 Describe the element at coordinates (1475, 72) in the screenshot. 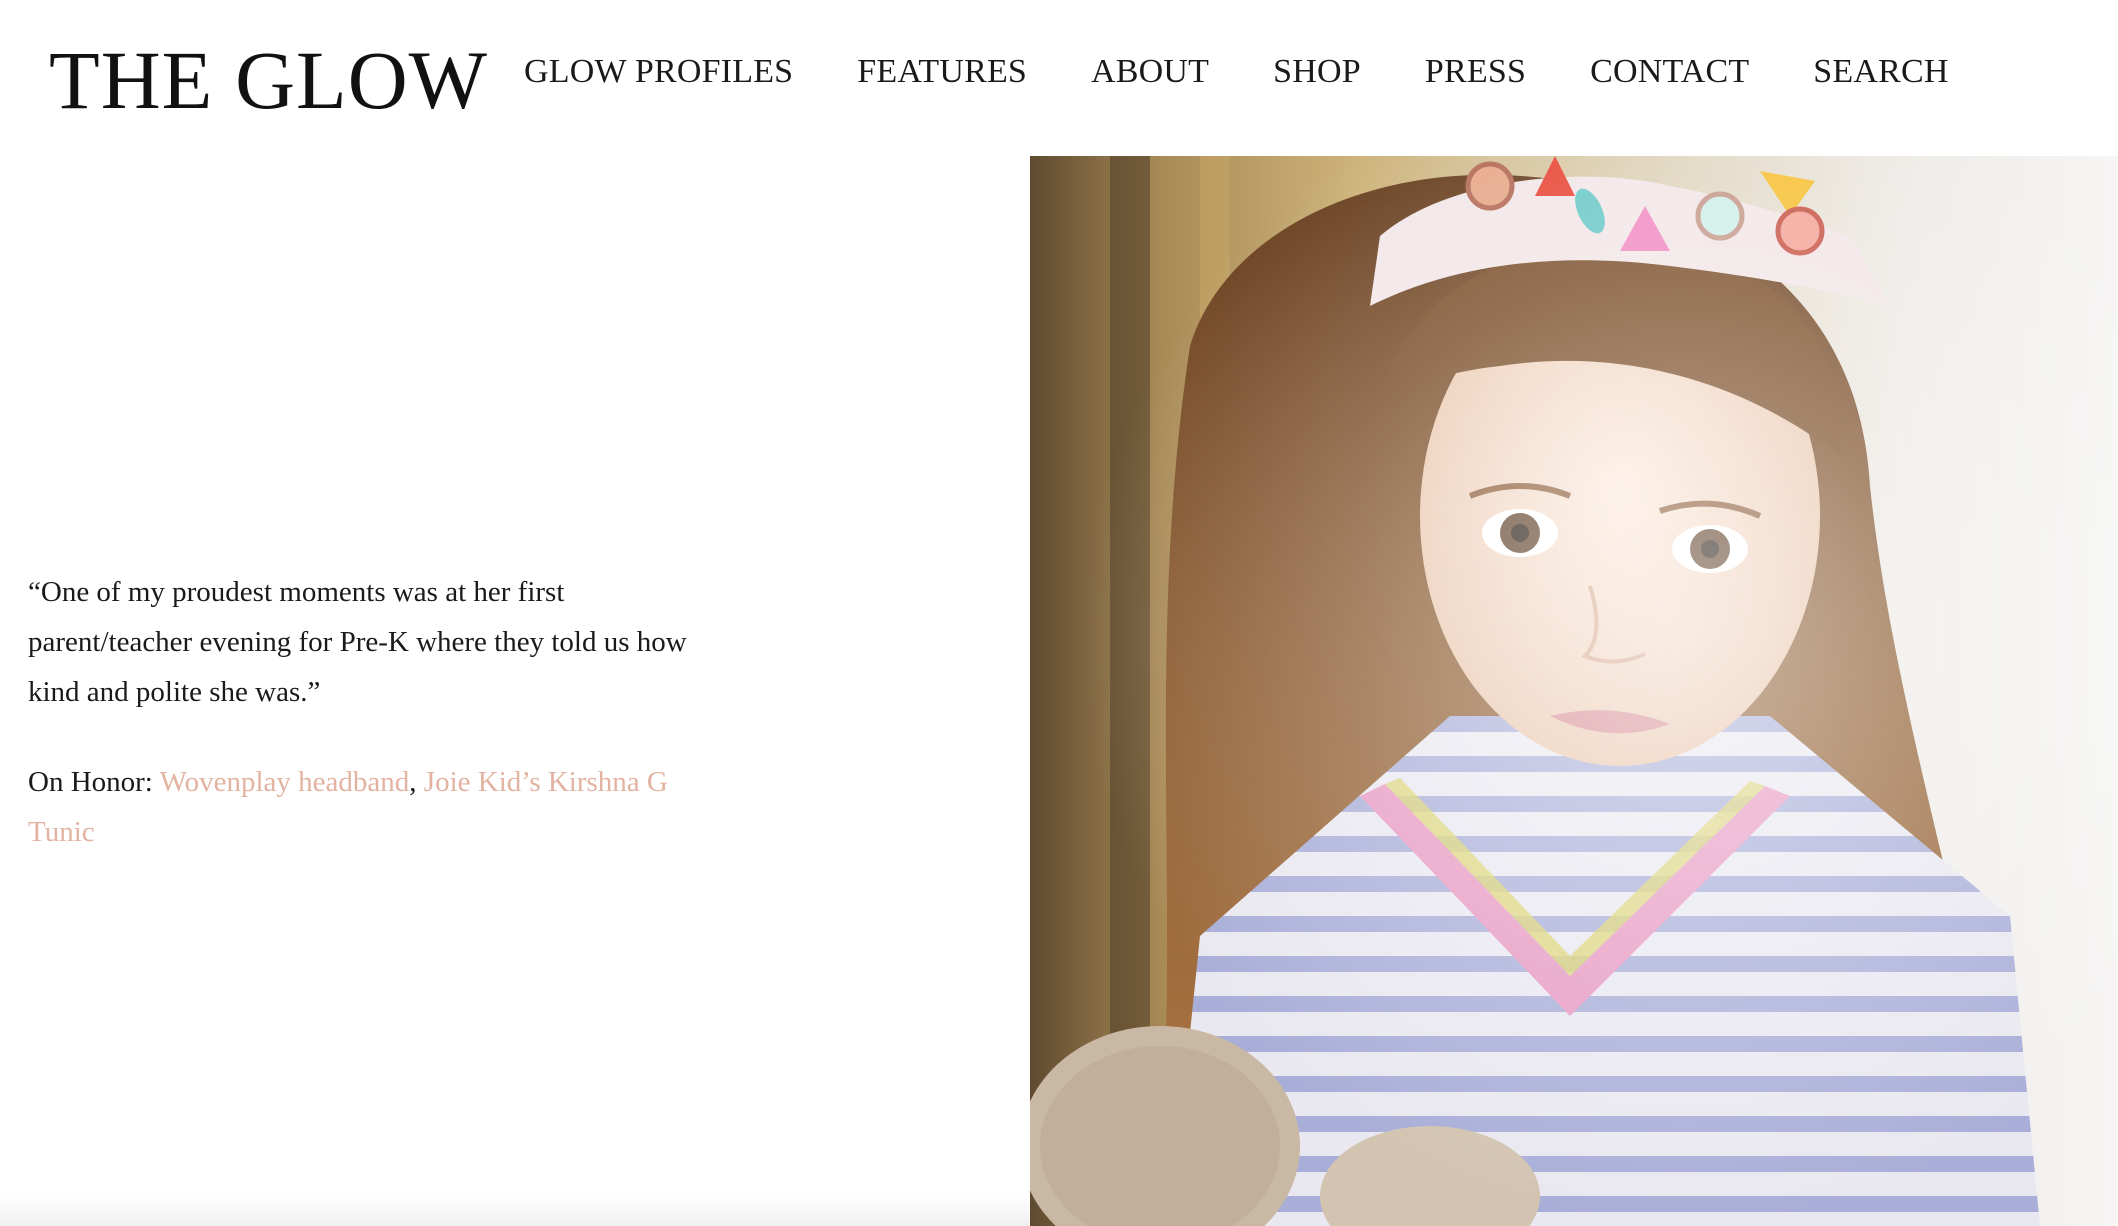

I see `nav-item-press: PRESS` at that location.